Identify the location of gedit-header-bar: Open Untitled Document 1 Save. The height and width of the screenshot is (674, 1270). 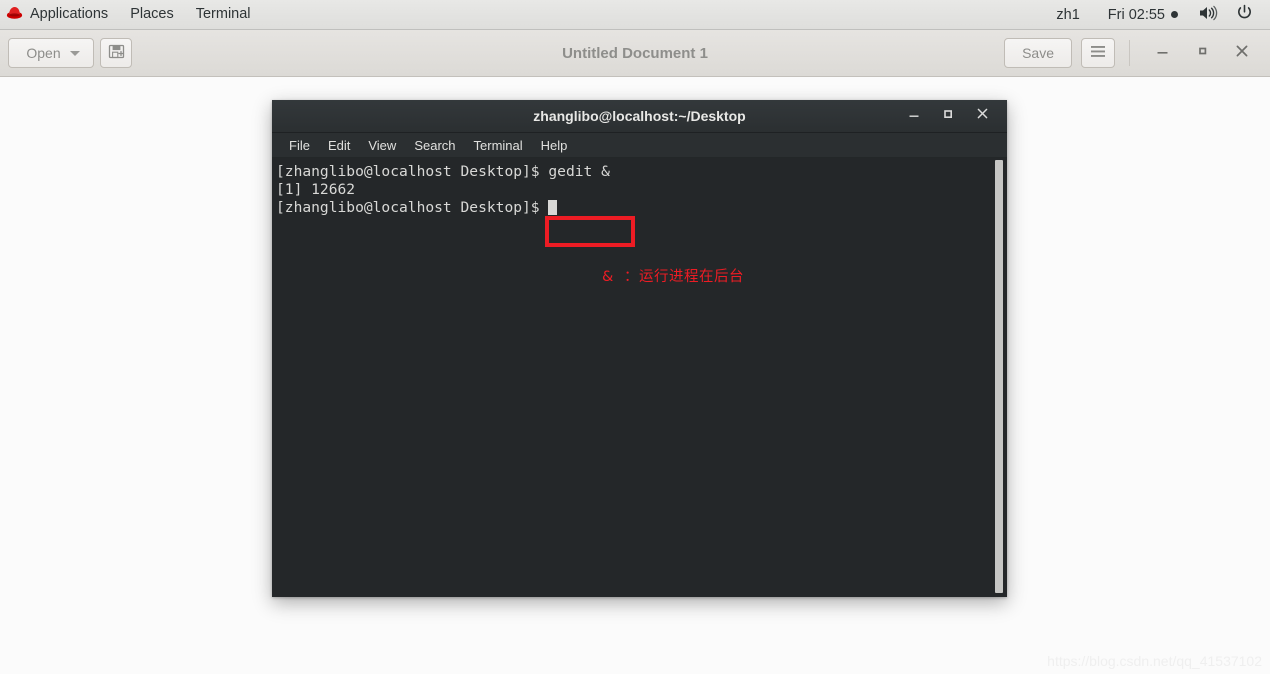
(635, 53).